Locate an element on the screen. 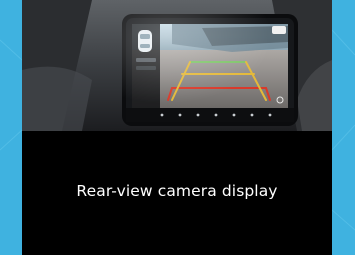  image-caption: Rear-view camera display is located at coordinates (177, 191).